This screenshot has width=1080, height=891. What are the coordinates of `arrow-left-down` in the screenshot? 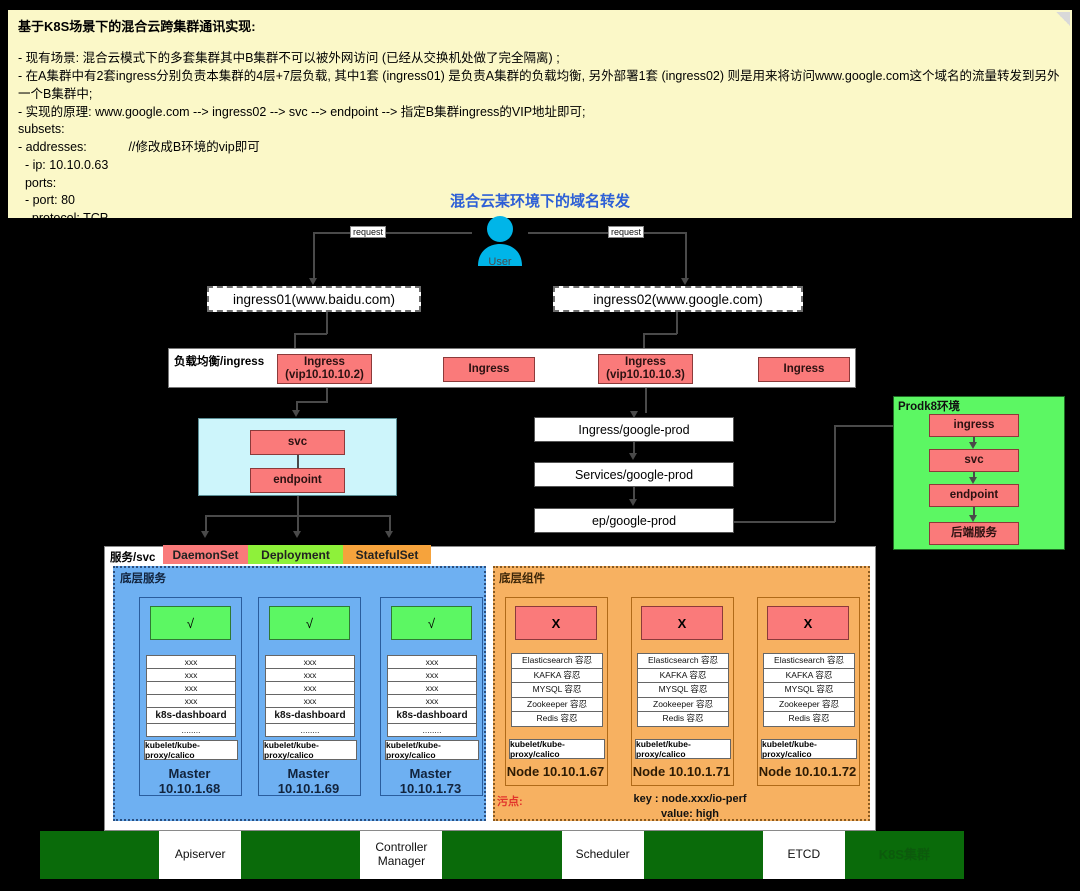 It's located at (313, 281).